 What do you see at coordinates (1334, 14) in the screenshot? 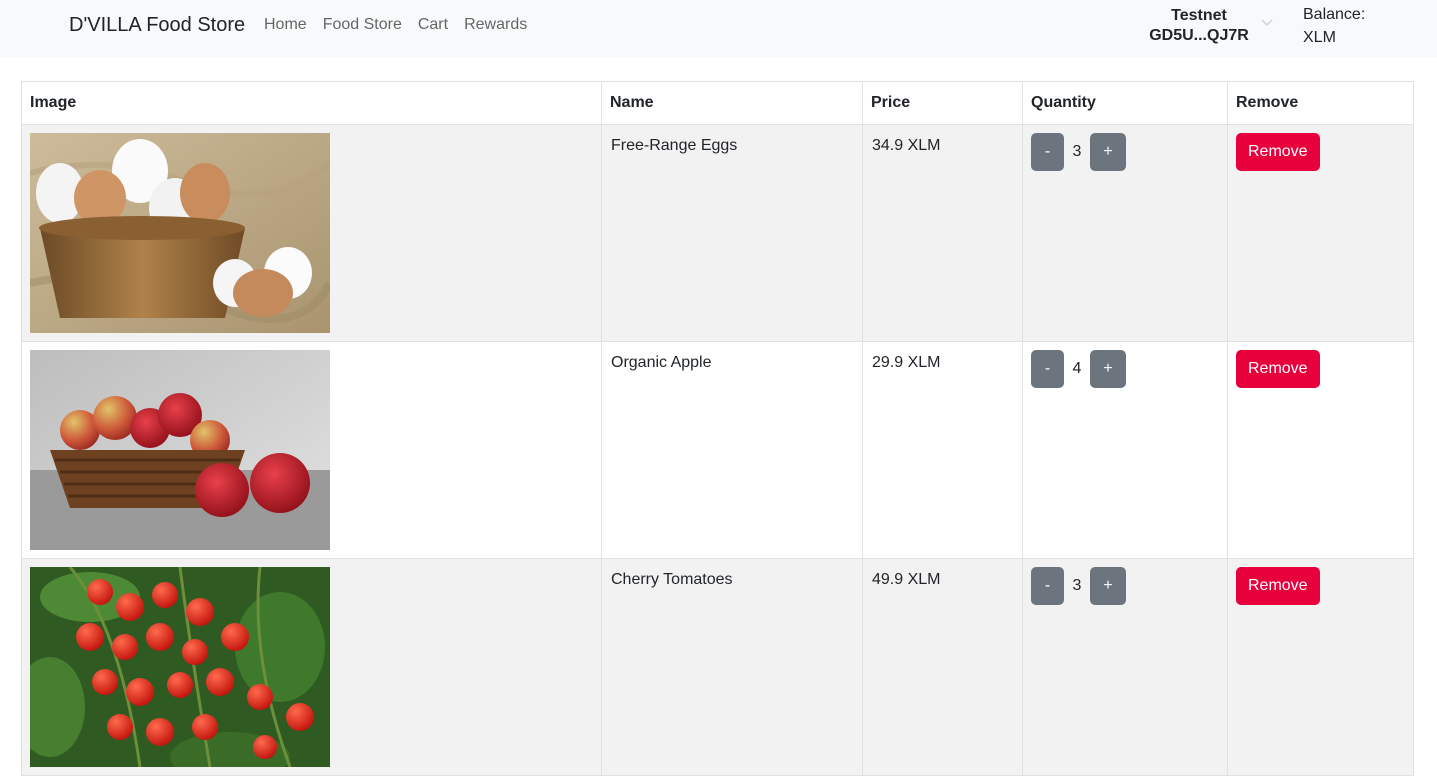
I see `balance-label: Balance:` at bounding box center [1334, 14].